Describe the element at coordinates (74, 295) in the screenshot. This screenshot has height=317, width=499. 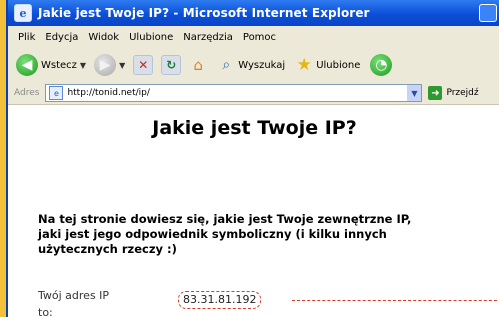
I see `ip-label-line: Twój adres IP` at that location.